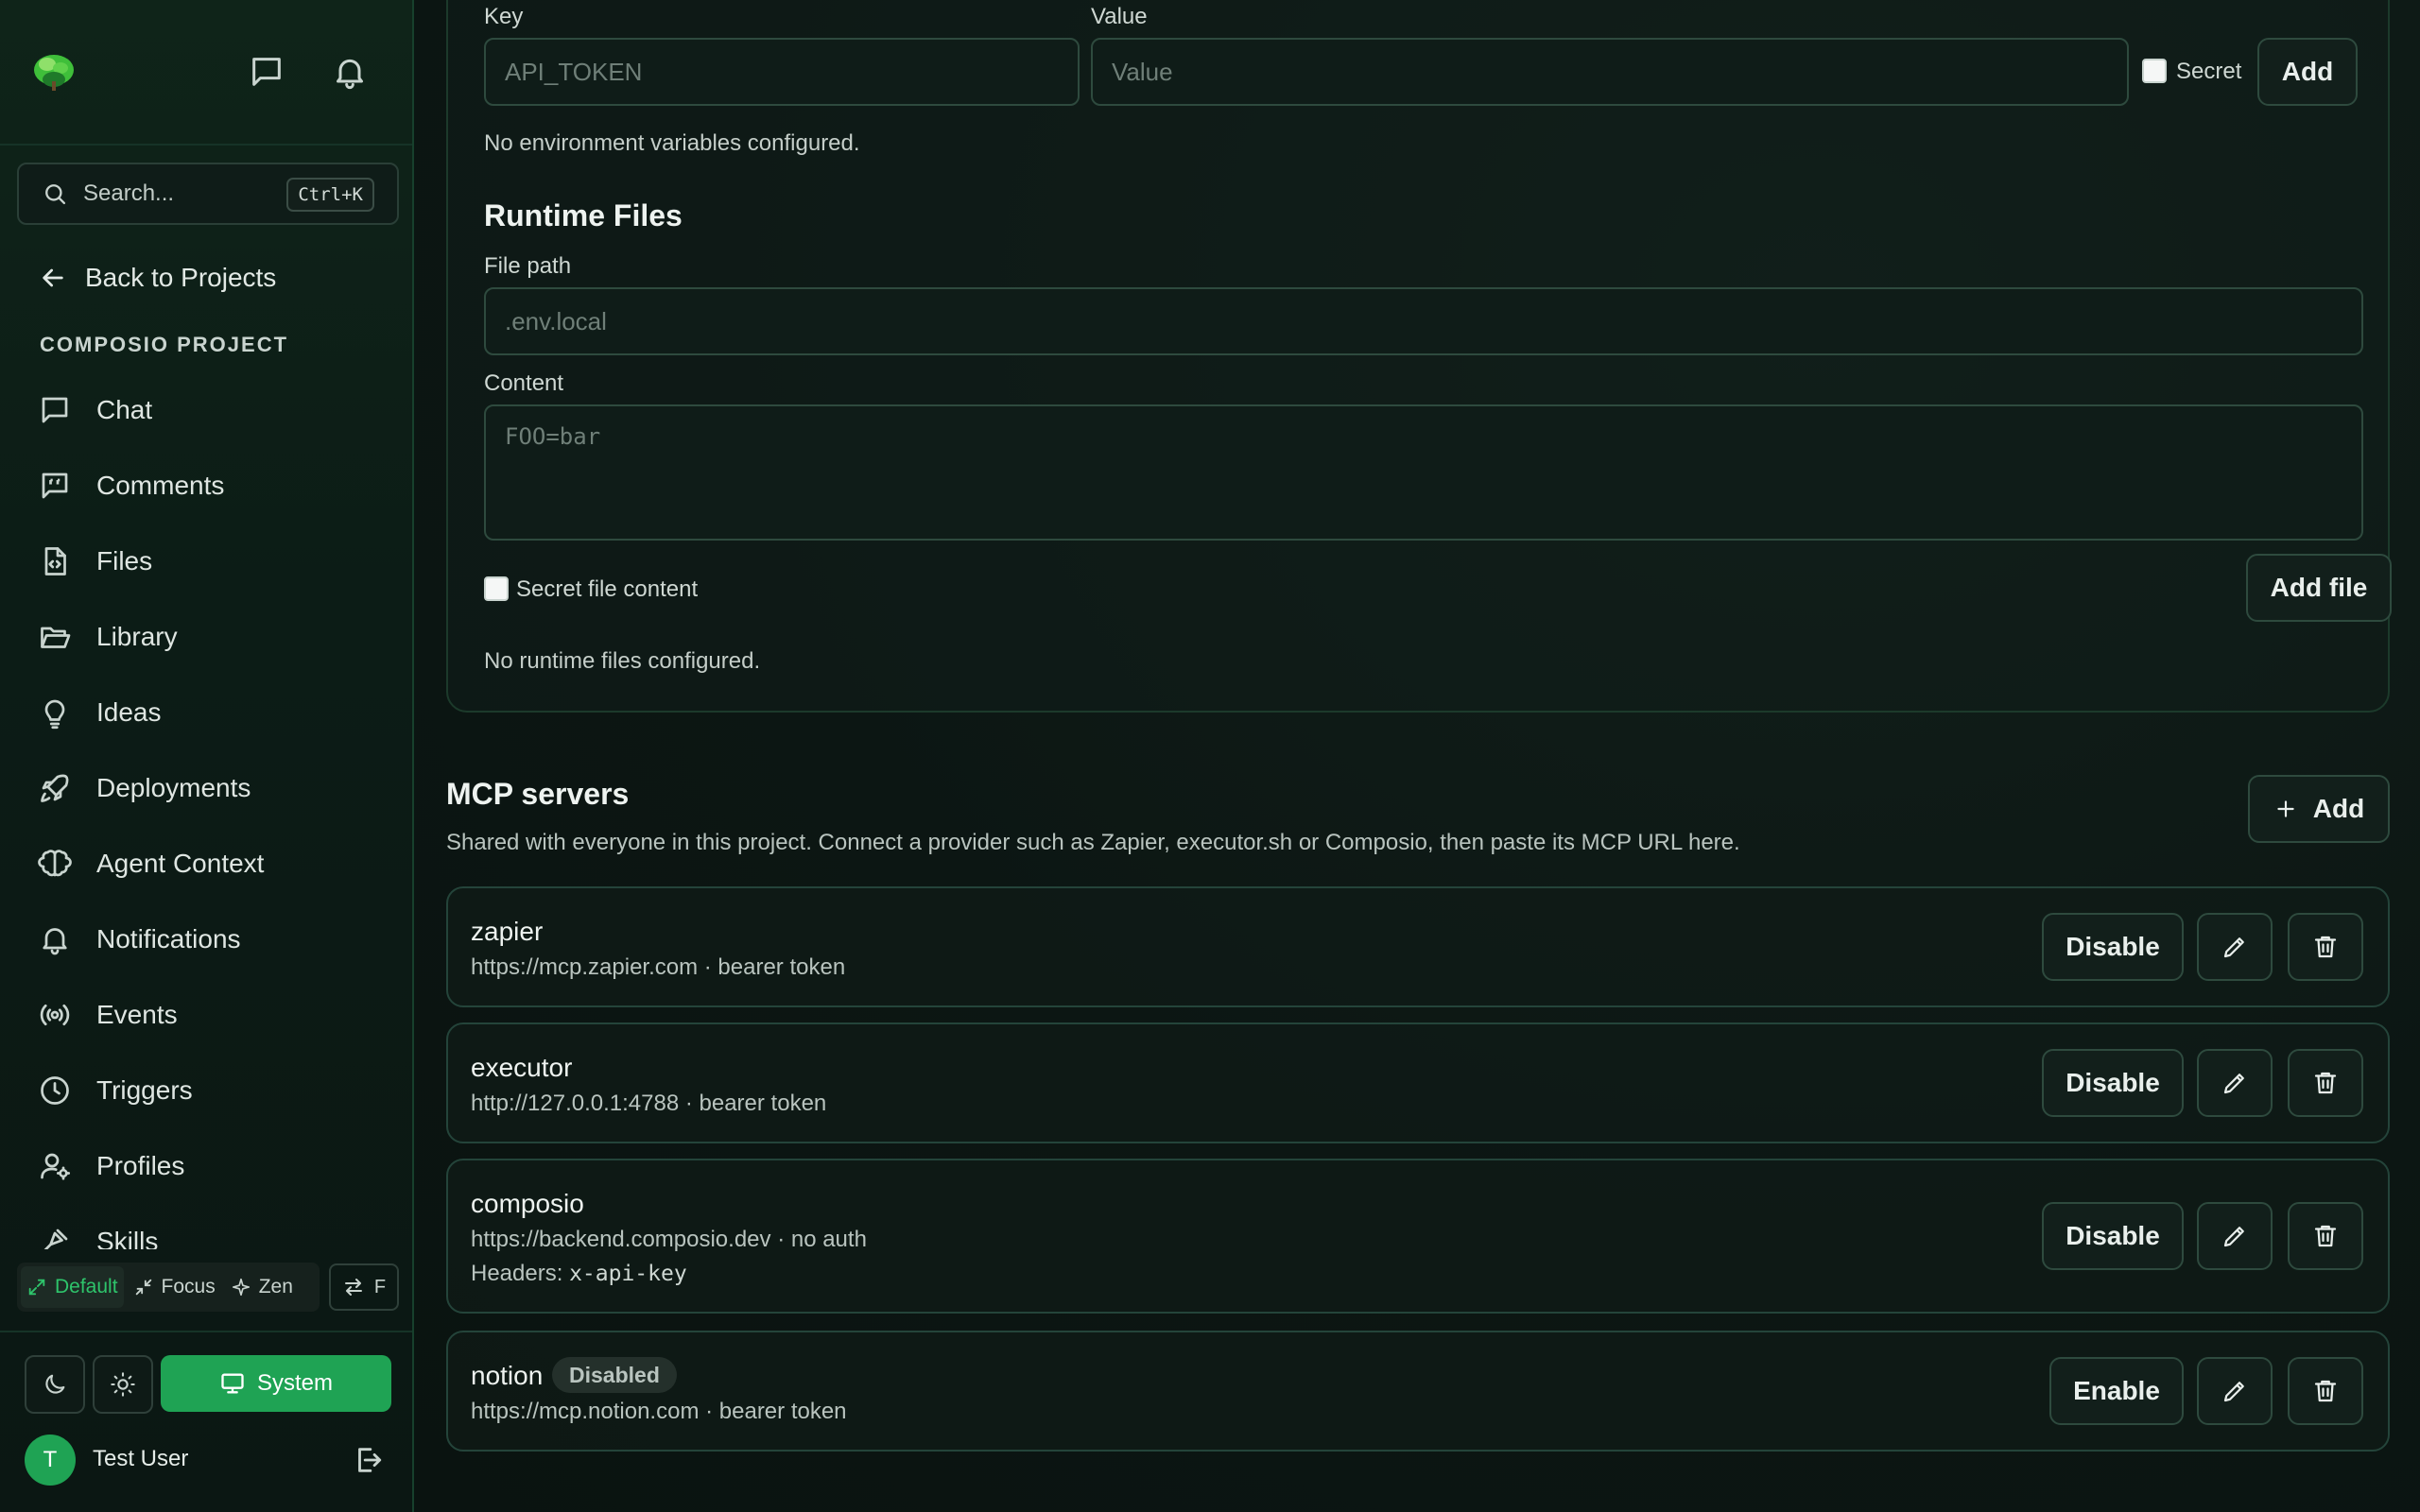  Describe the element at coordinates (55, 1090) in the screenshot. I see `clock-icon` at that location.